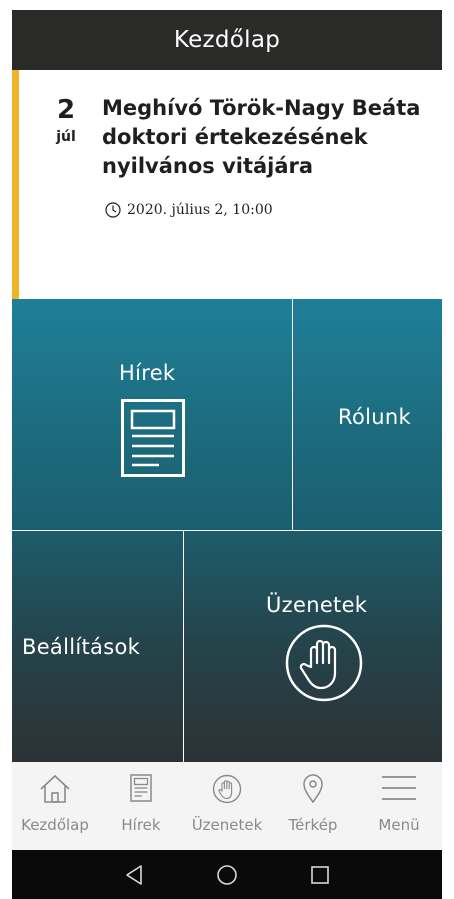 The width and height of the screenshot is (454, 899). I want to click on settings-tile: Beállítások, so click(97, 646).